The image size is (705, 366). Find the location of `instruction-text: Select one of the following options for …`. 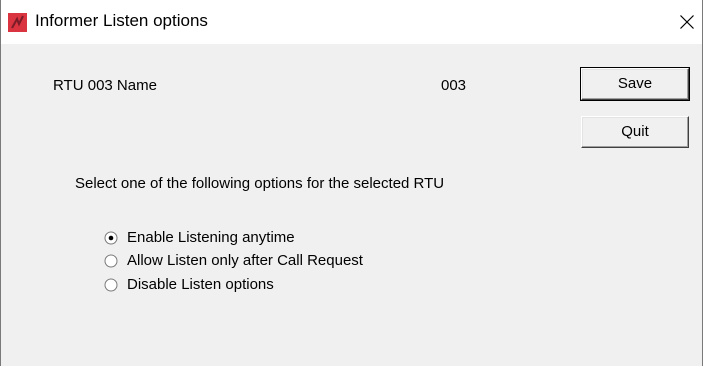

instruction-text: Select one of the following options for … is located at coordinates (260, 183).